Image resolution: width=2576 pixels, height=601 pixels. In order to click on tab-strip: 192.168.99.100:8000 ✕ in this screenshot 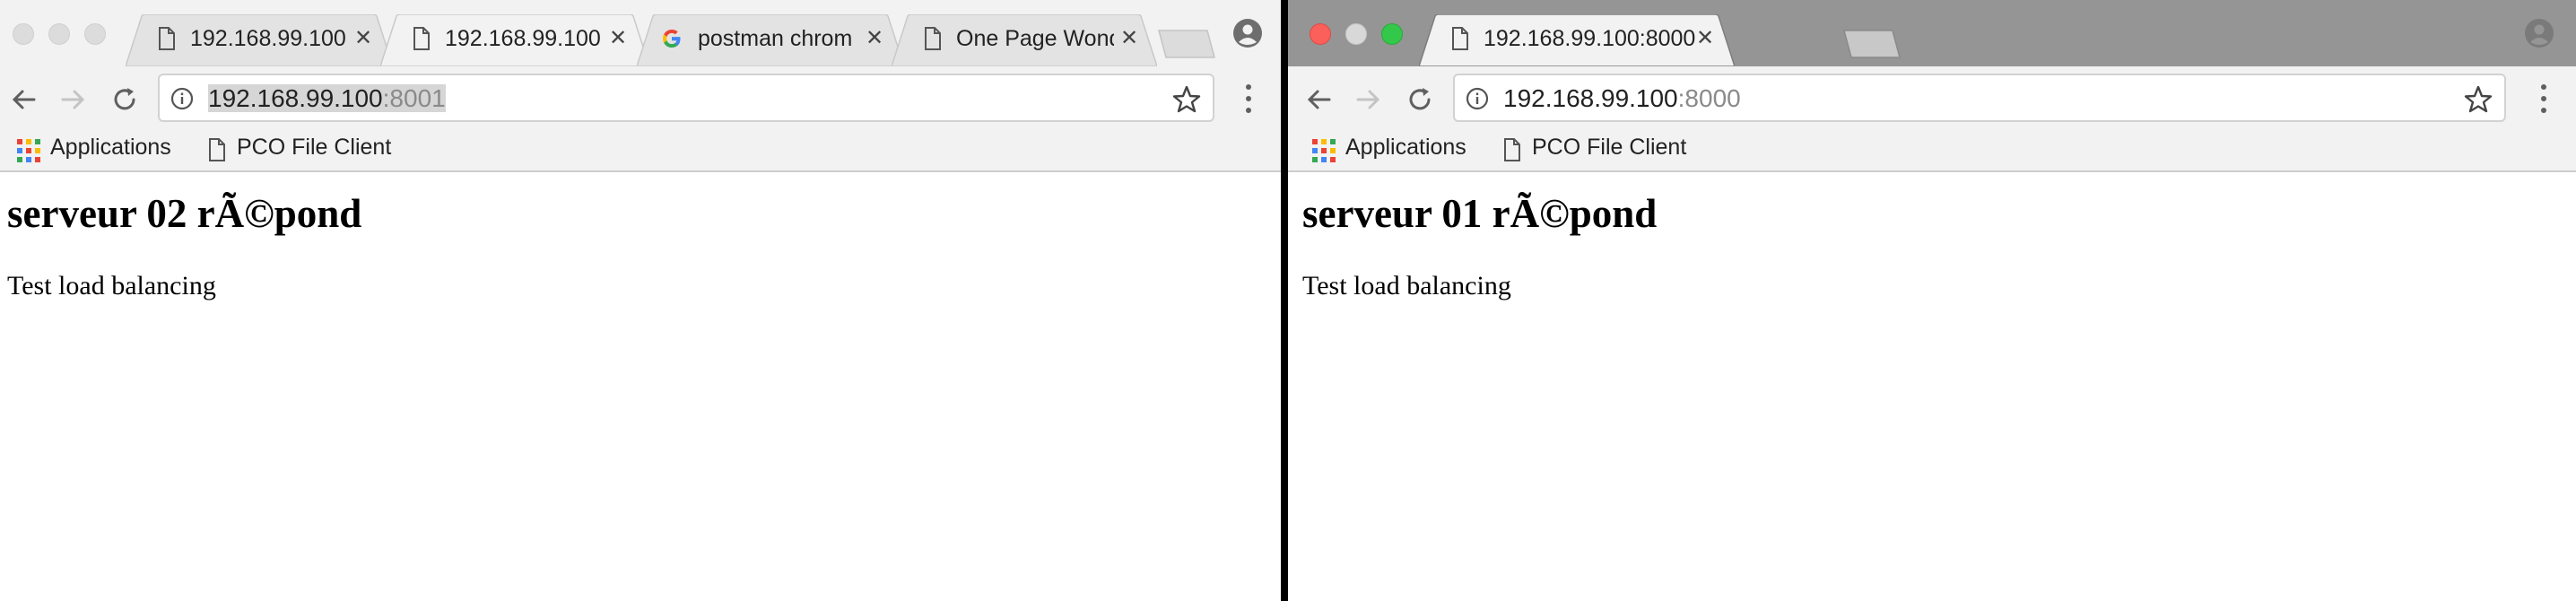, I will do `click(1932, 33)`.